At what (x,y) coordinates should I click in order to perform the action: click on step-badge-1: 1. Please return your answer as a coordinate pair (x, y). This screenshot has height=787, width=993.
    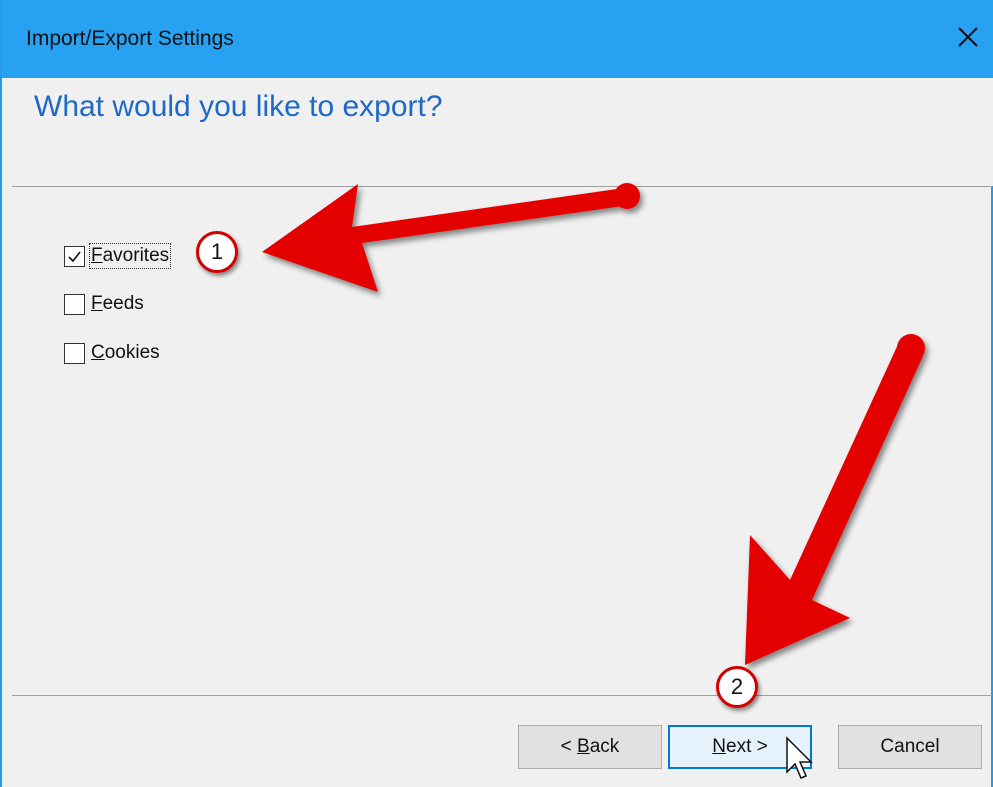
    Looking at the image, I should click on (217, 252).